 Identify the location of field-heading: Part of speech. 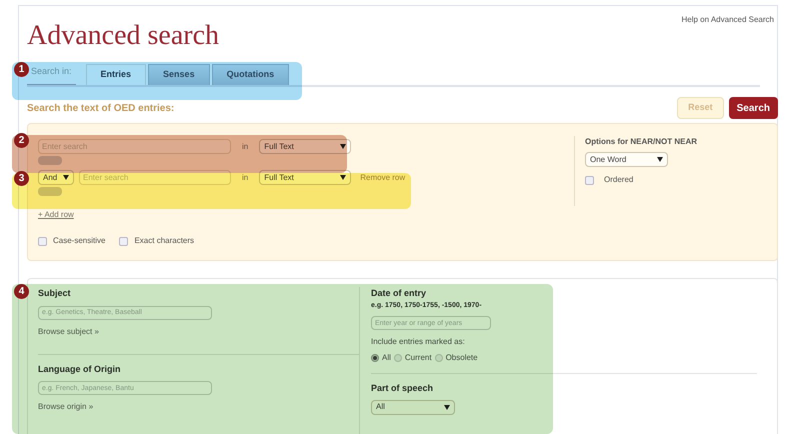
(402, 388).